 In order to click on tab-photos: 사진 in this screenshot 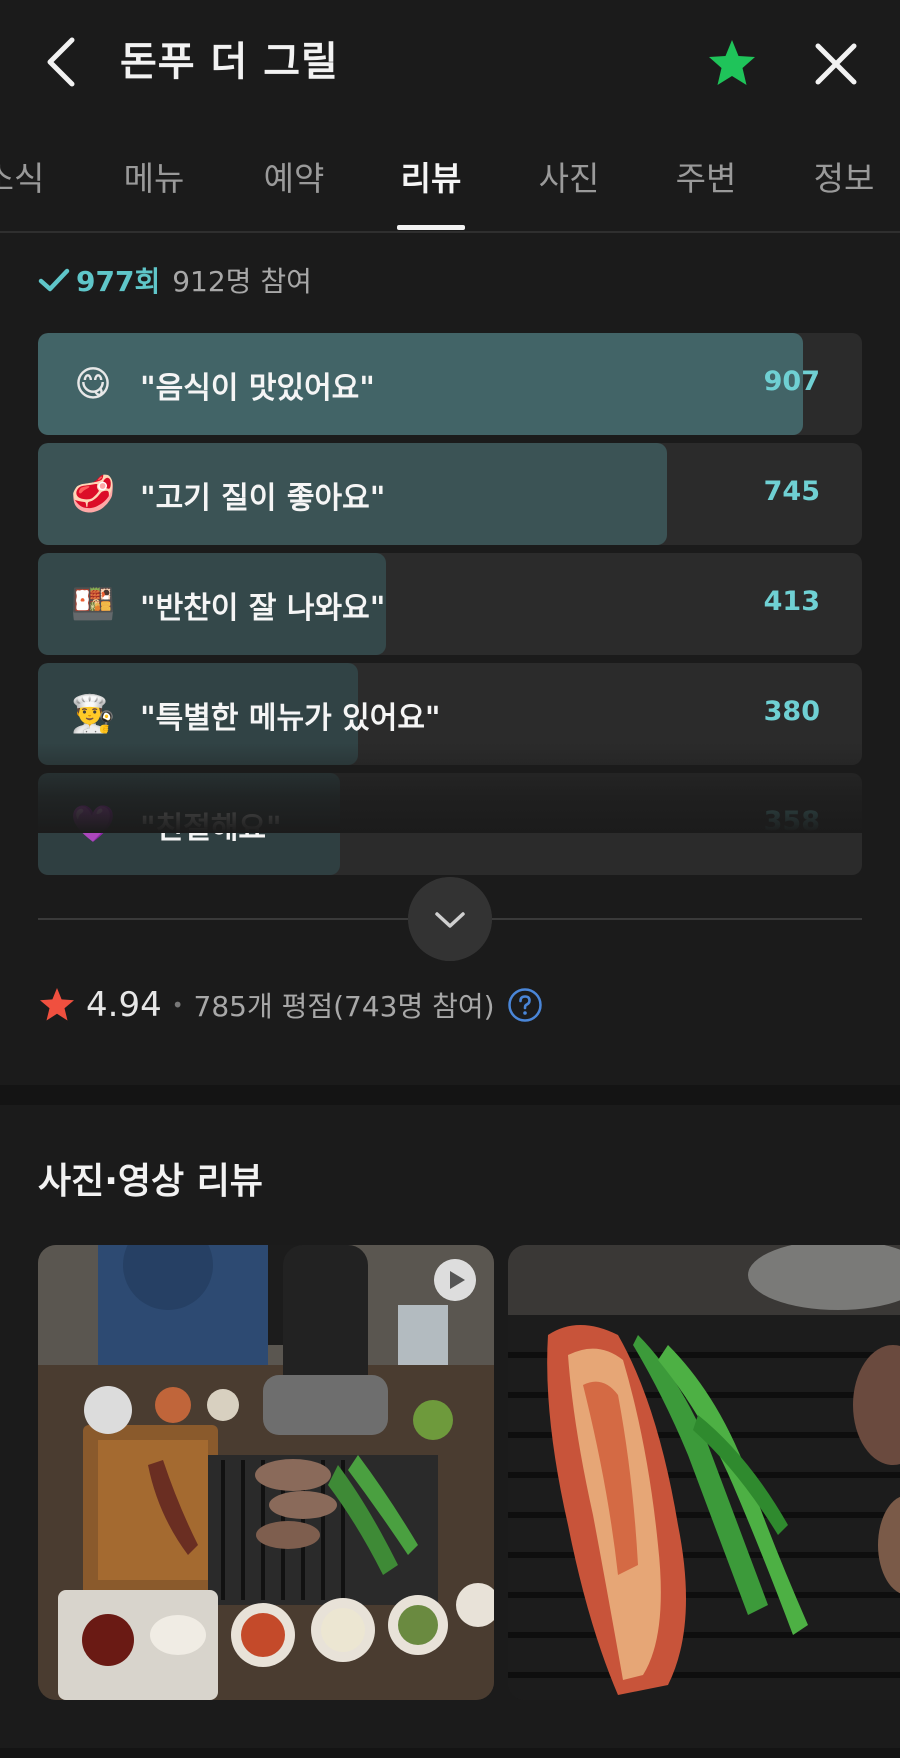, I will do `click(569, 176)`.